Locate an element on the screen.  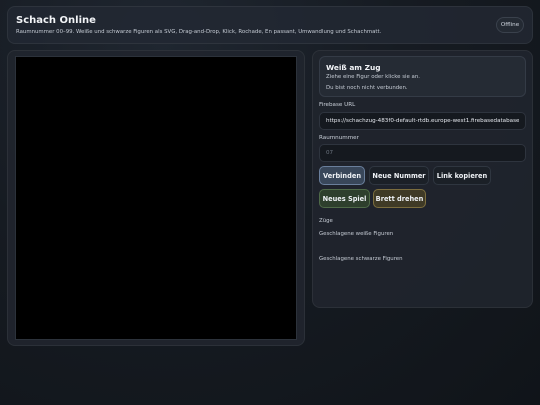
firebase-url-input is located at coordinates (422, 121).